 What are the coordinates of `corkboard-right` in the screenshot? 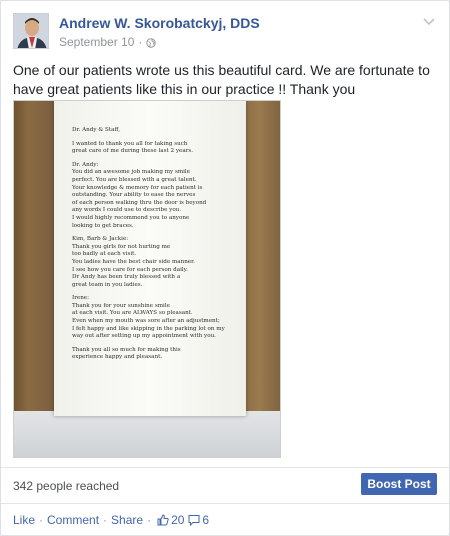 It's located at (260, 279).